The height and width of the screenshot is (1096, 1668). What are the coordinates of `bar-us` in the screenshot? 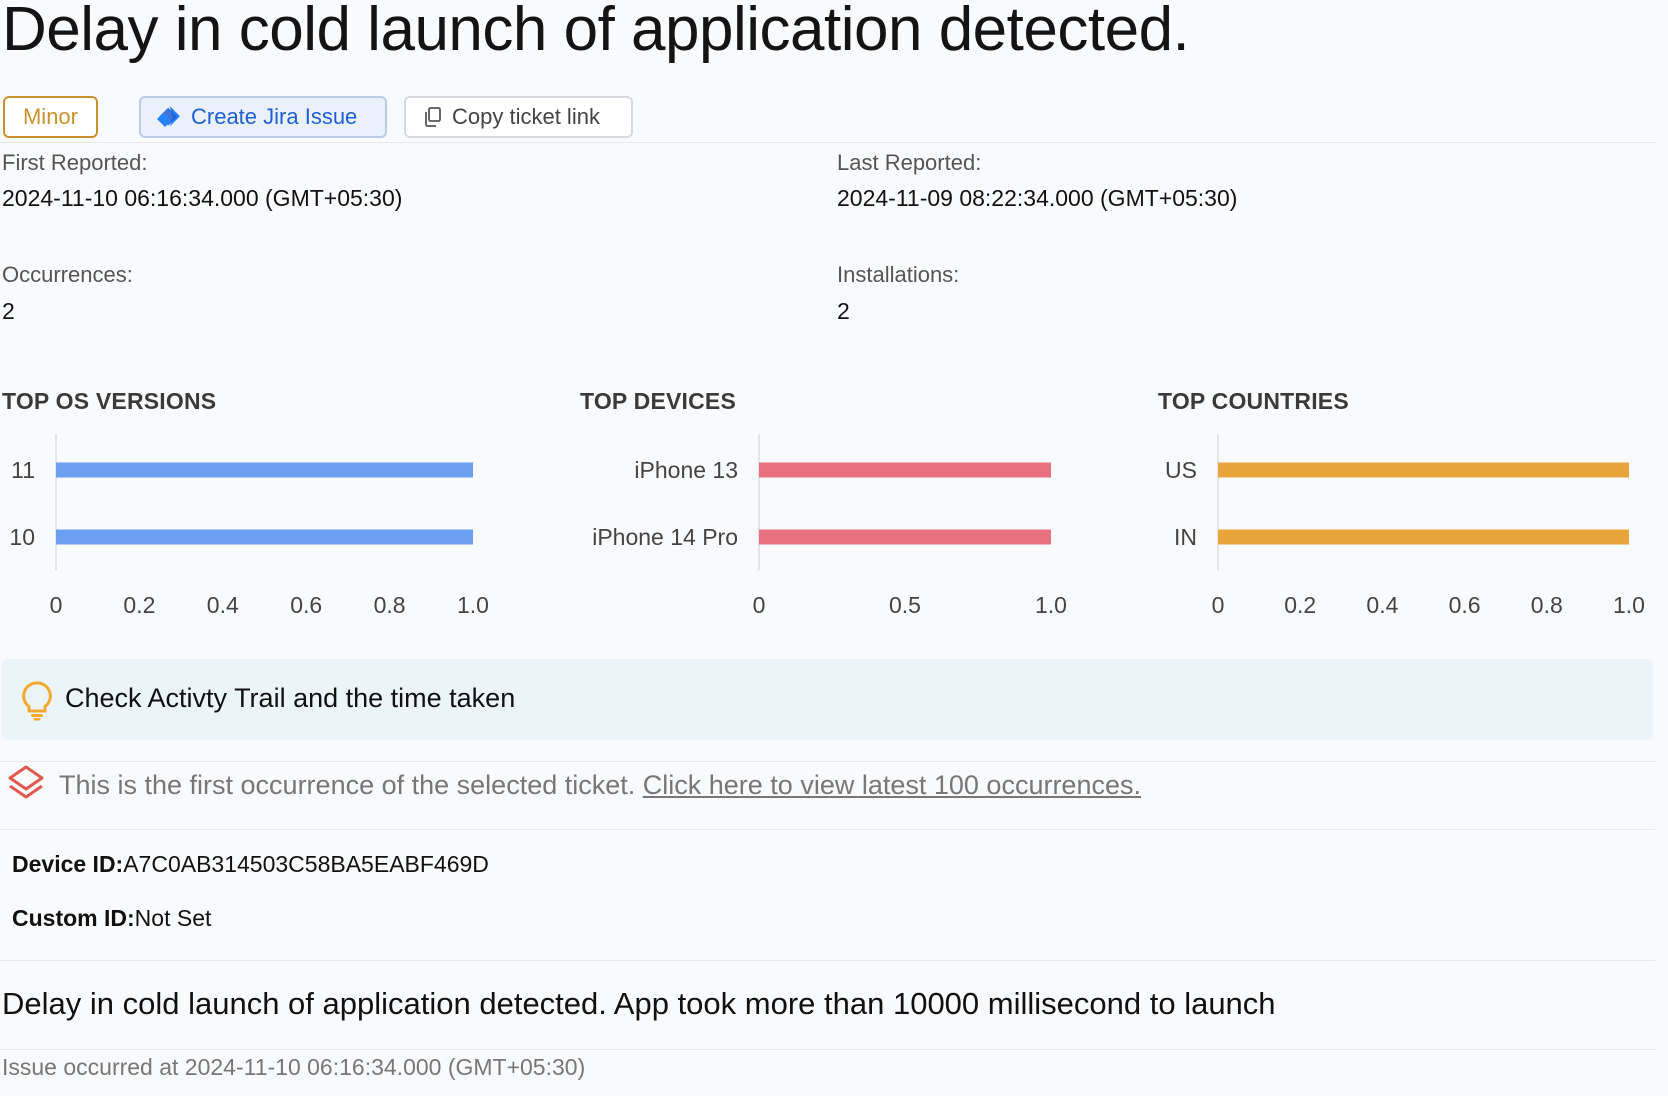 It's located at (1423, 470).